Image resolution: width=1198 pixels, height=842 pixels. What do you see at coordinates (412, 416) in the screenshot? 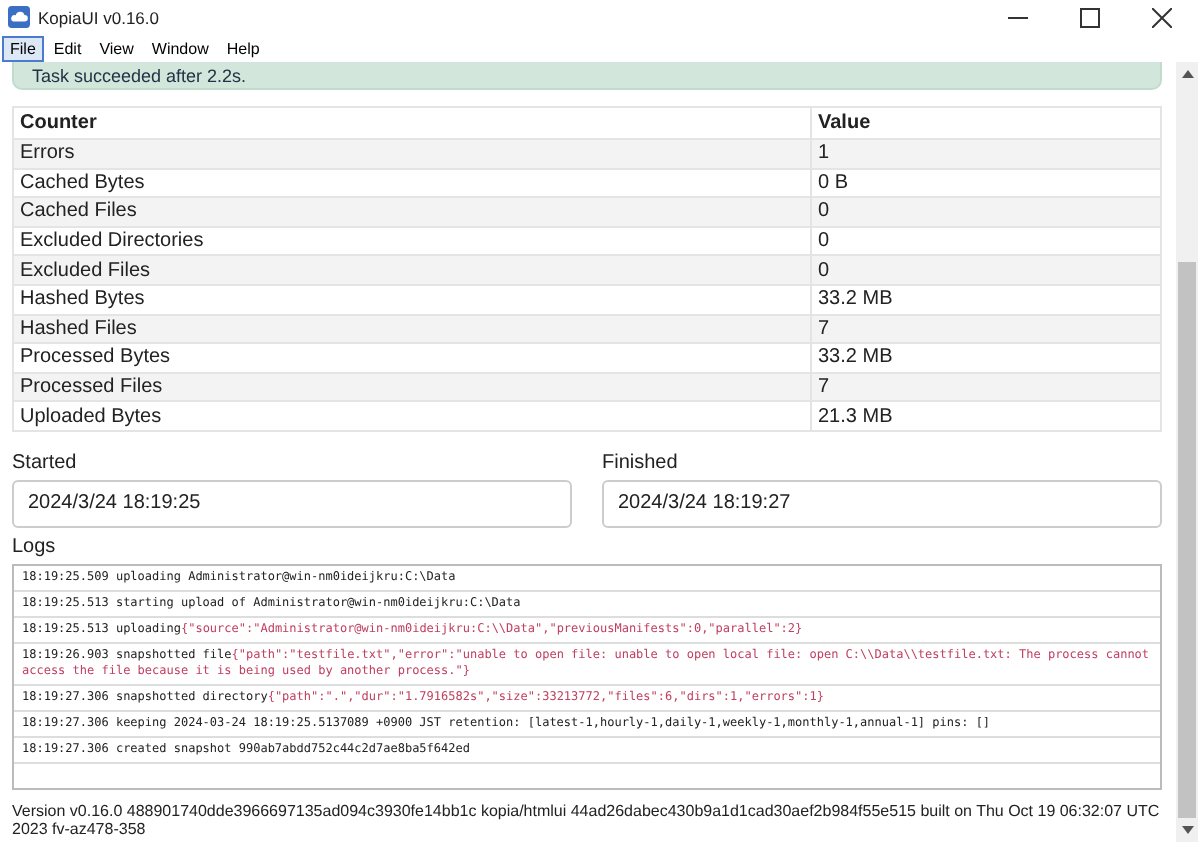
I see `table-cell: Uploaded Bytes` at bounding box center [412, 416].